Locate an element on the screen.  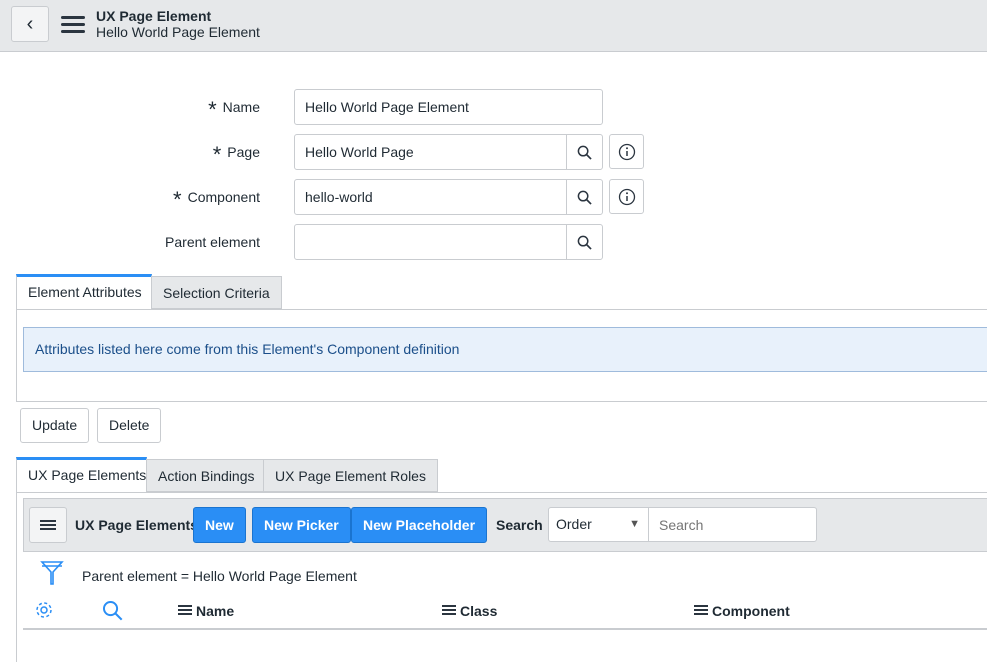
column-class: Class is located at coordinates (469, 611).